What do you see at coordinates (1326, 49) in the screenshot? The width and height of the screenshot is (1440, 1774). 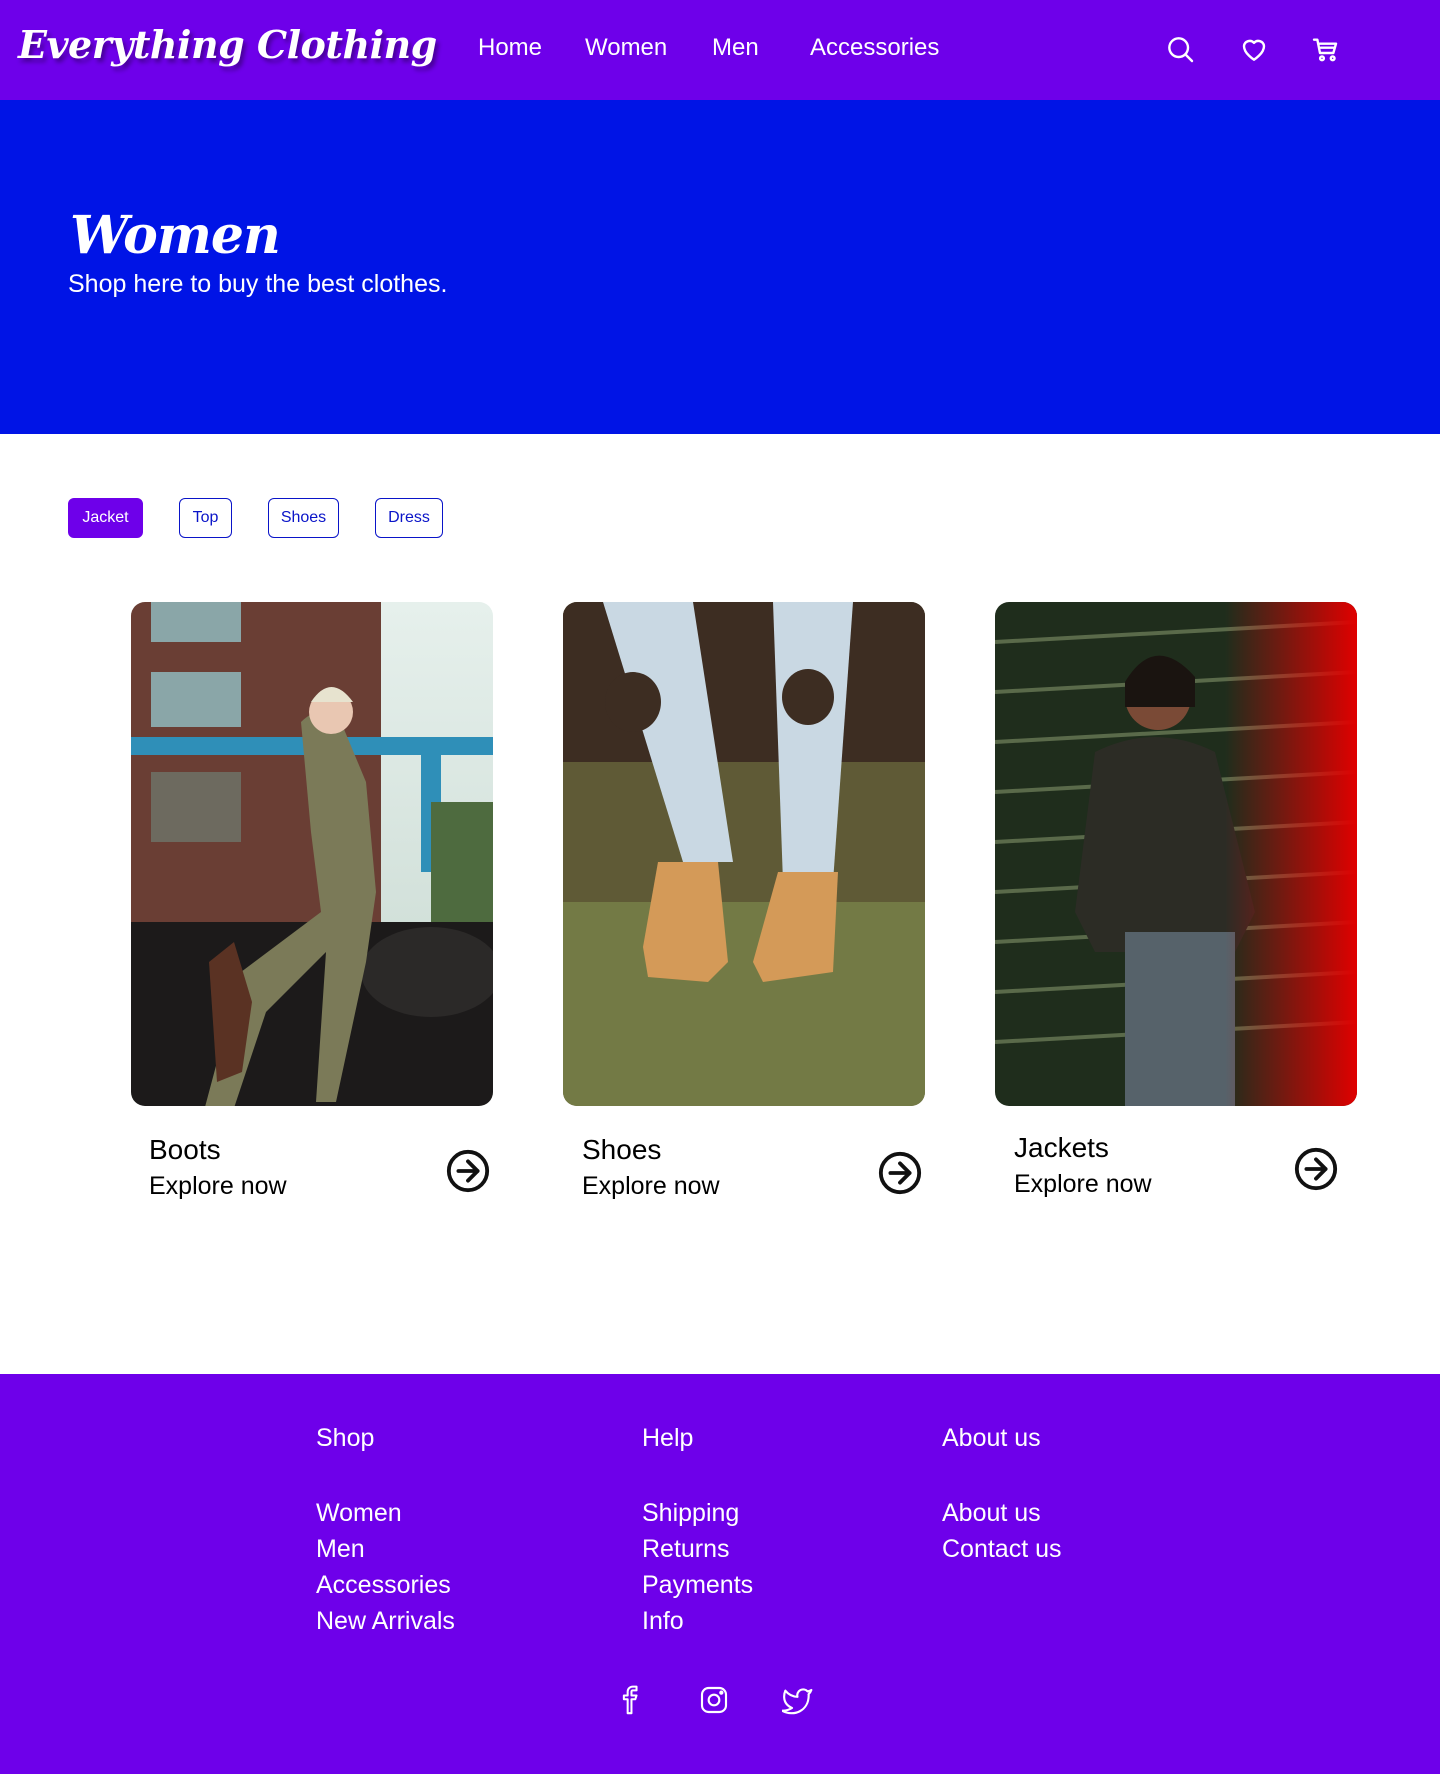 I see `cart-icon` at bounding box center [1326, 49].